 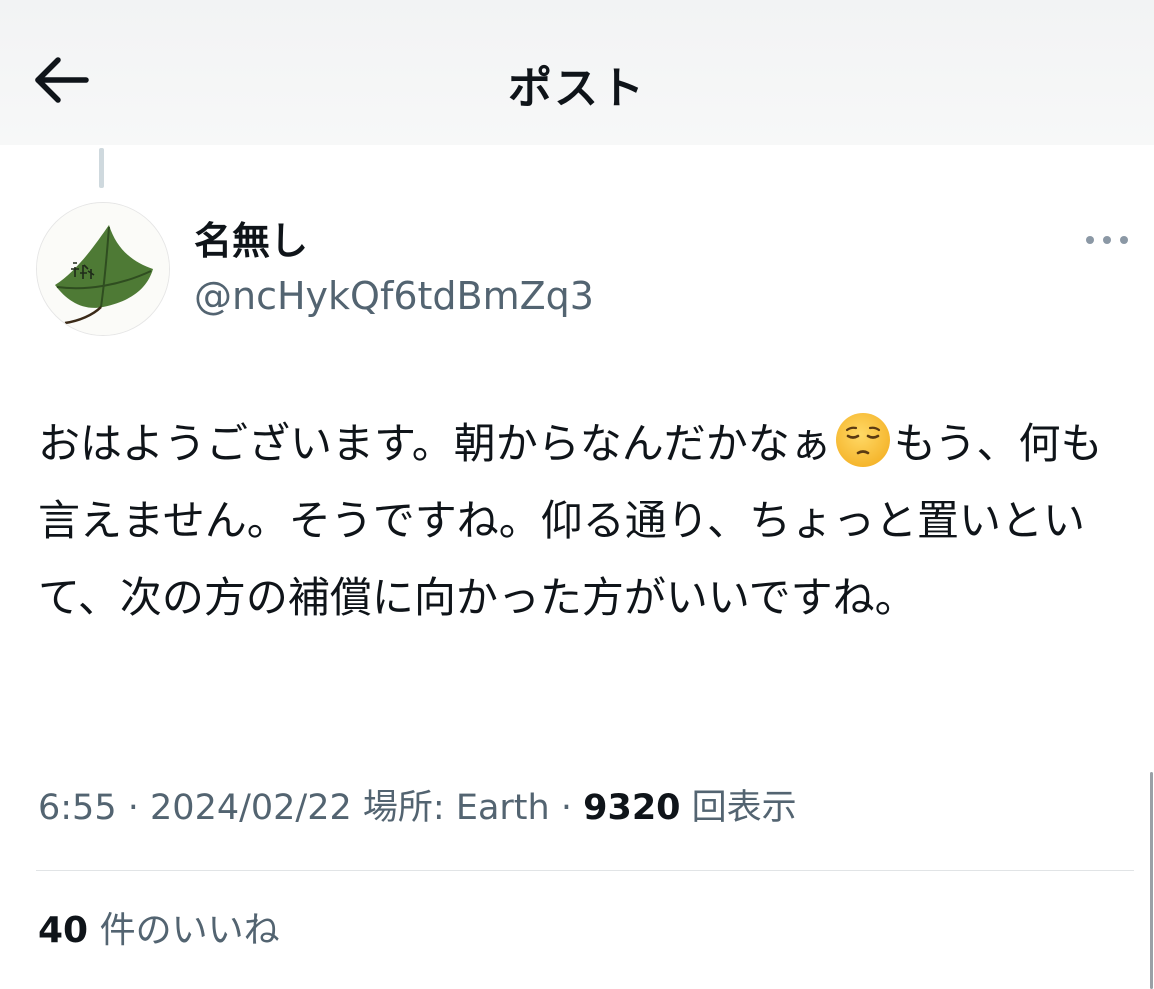 What do you see at coordinates (744, 808) in the screenshot?
I see `views-label: 回表示` at bounding box center [744, 808].